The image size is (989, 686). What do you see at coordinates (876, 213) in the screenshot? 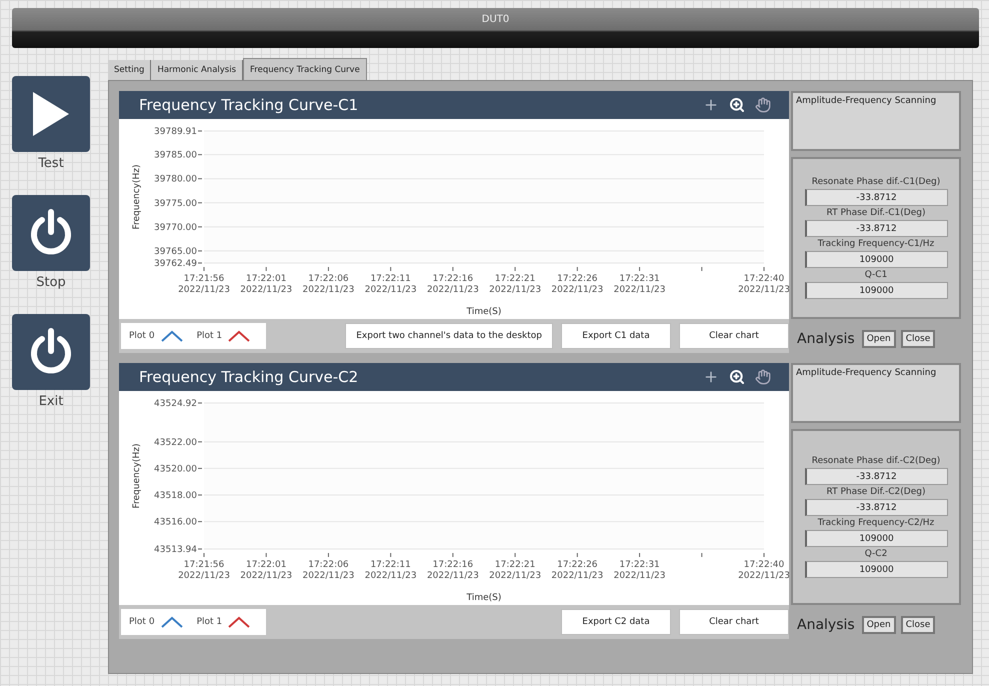
I see `reading-label: RT Phase Dif.-C1(Deg)` at bounding box center [876, 213].